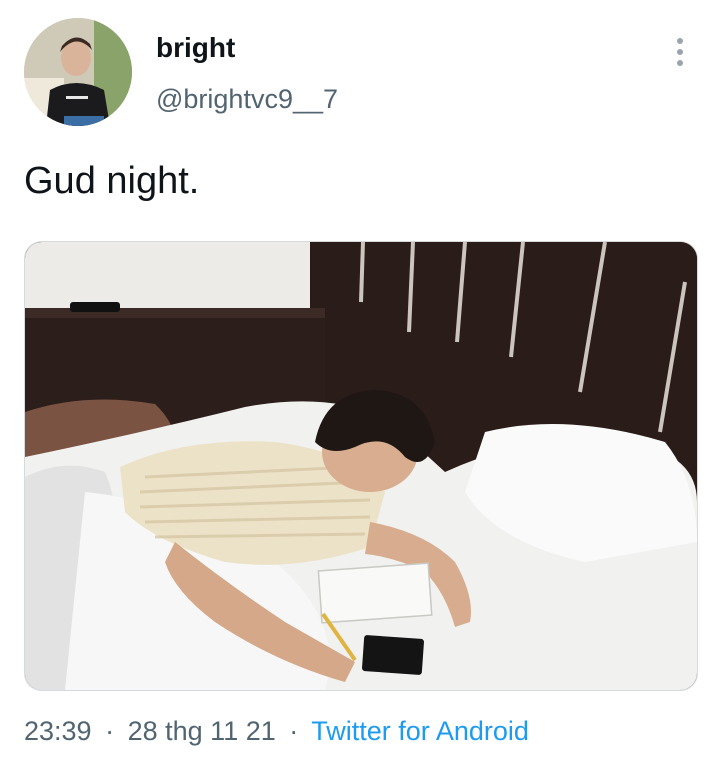 Image resolution: width=720 pixels, height=768 pixels. I want to click on tweet-time: 23:39, so click(58, 731).